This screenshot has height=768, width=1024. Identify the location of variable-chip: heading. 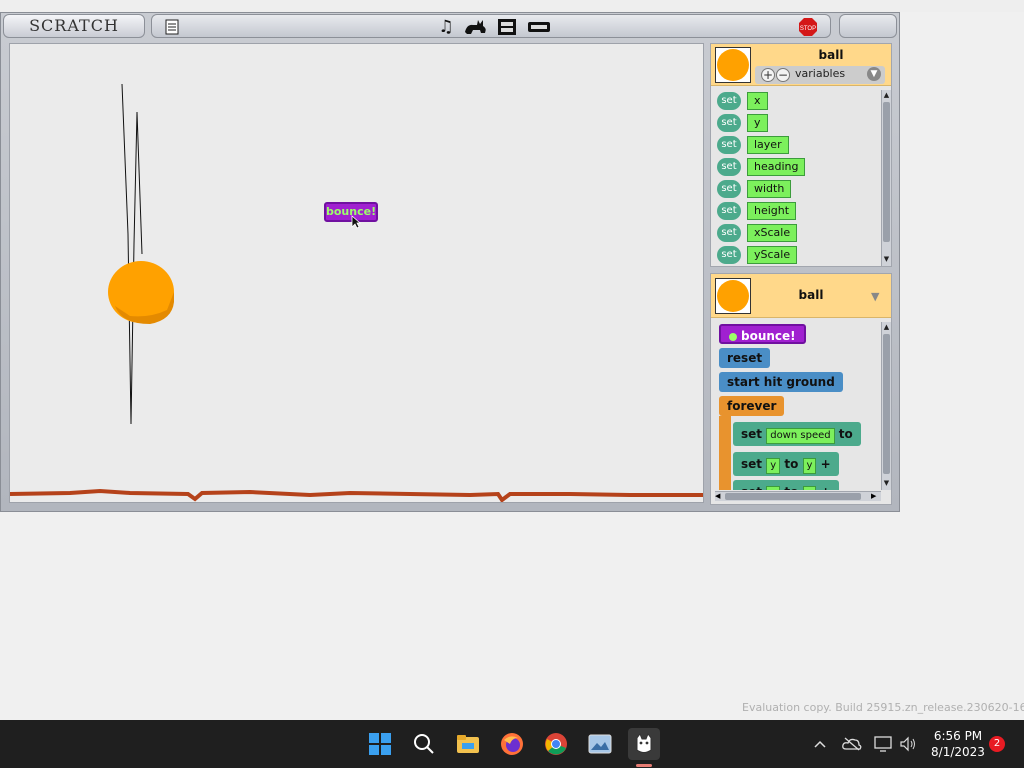
(776, 167).